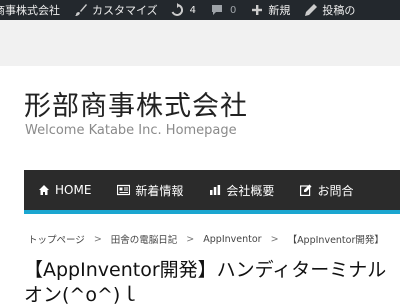 The width and height of the screenshot is (400, 308). Describe the element at coordinates (217, 10) in the screenshot. I see `comment-icon` at that location.